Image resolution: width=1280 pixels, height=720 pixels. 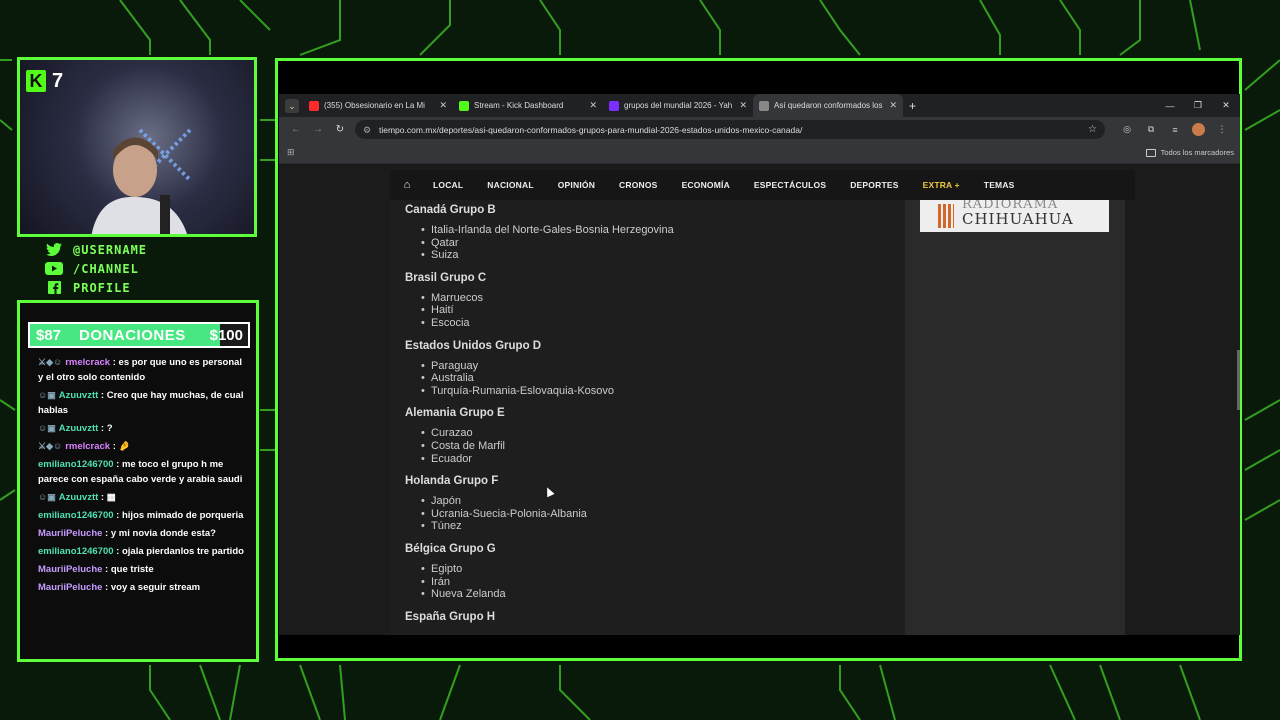 What do you see at coordinates (340, 129) in the screenshot?
I see `reload-icon: ↻` at bounding box center [340, 129].